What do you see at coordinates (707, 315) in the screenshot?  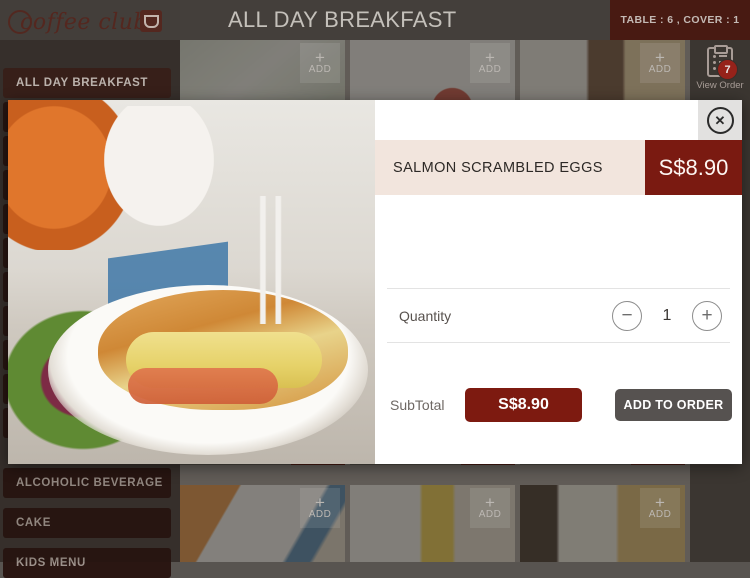 I see `increase-quantity-button: +` at bounding box center [707, 315].